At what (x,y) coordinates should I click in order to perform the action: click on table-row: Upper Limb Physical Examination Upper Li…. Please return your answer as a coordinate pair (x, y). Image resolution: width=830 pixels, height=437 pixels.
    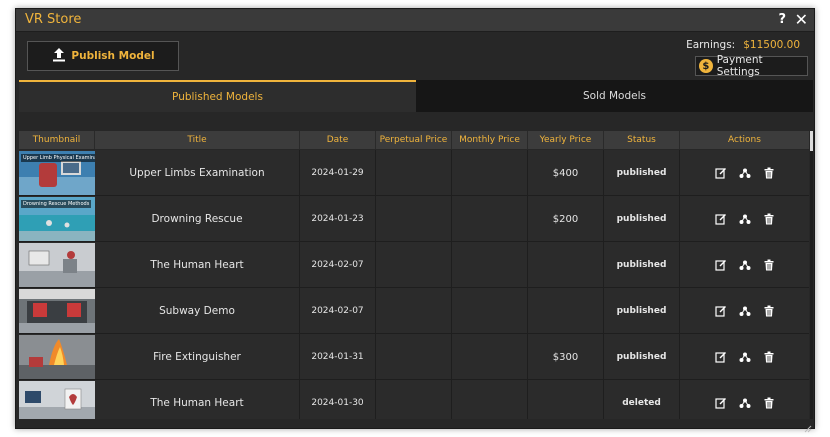
    Looking at the image, I should click on (414, 173).